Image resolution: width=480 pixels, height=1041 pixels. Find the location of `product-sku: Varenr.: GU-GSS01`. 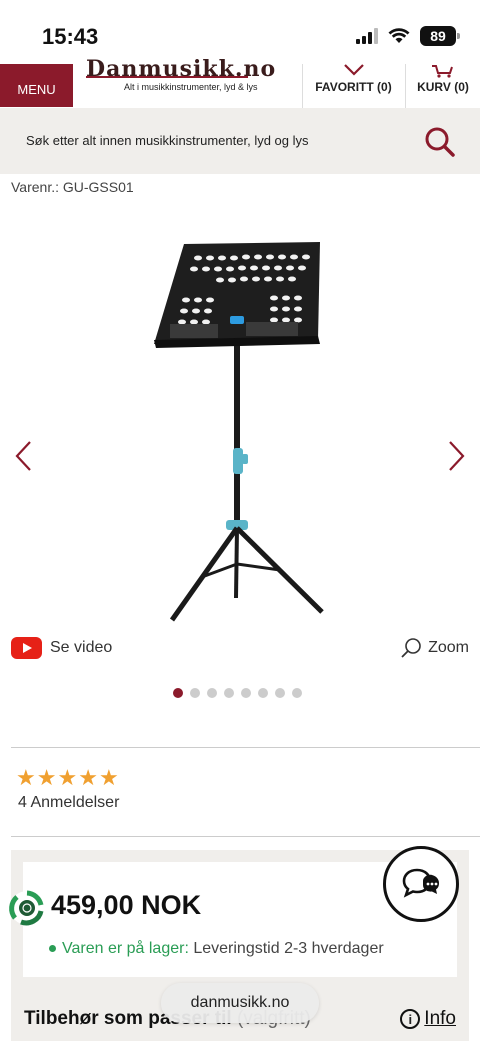

product-sku: Varenr.: GU-GSS01 is located at coordinates (72, 187).